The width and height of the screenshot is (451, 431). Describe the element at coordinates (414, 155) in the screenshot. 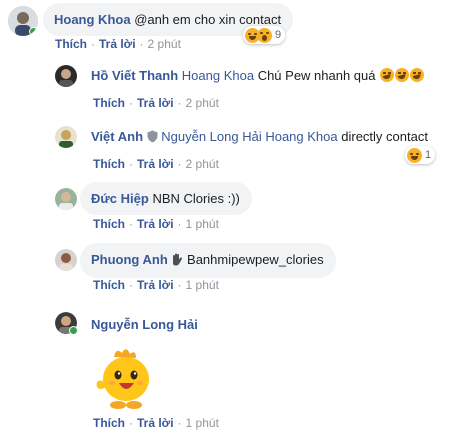

I see `haha-emoji-icon` at that location.